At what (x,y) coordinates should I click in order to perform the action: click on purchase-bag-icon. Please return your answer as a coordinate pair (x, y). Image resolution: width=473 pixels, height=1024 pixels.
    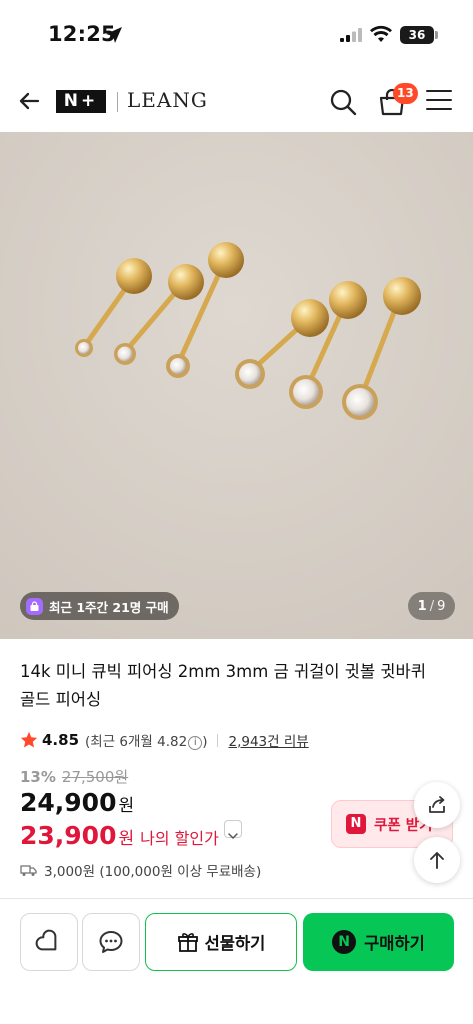
    Looking at the image, I should click on (34, 606).